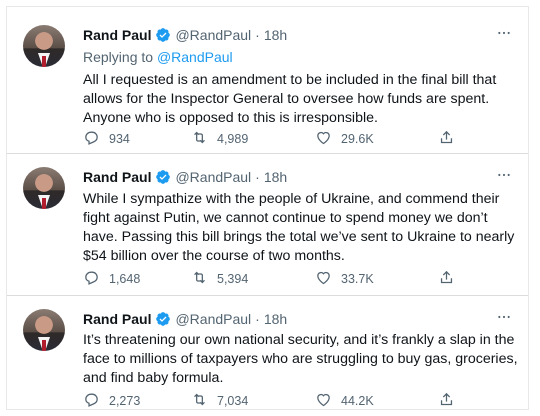 The image size is (540, 416). Describe the element at coordinates (118, 57) in the screenshot. I see `replying-prefix: Replying to` at that location.